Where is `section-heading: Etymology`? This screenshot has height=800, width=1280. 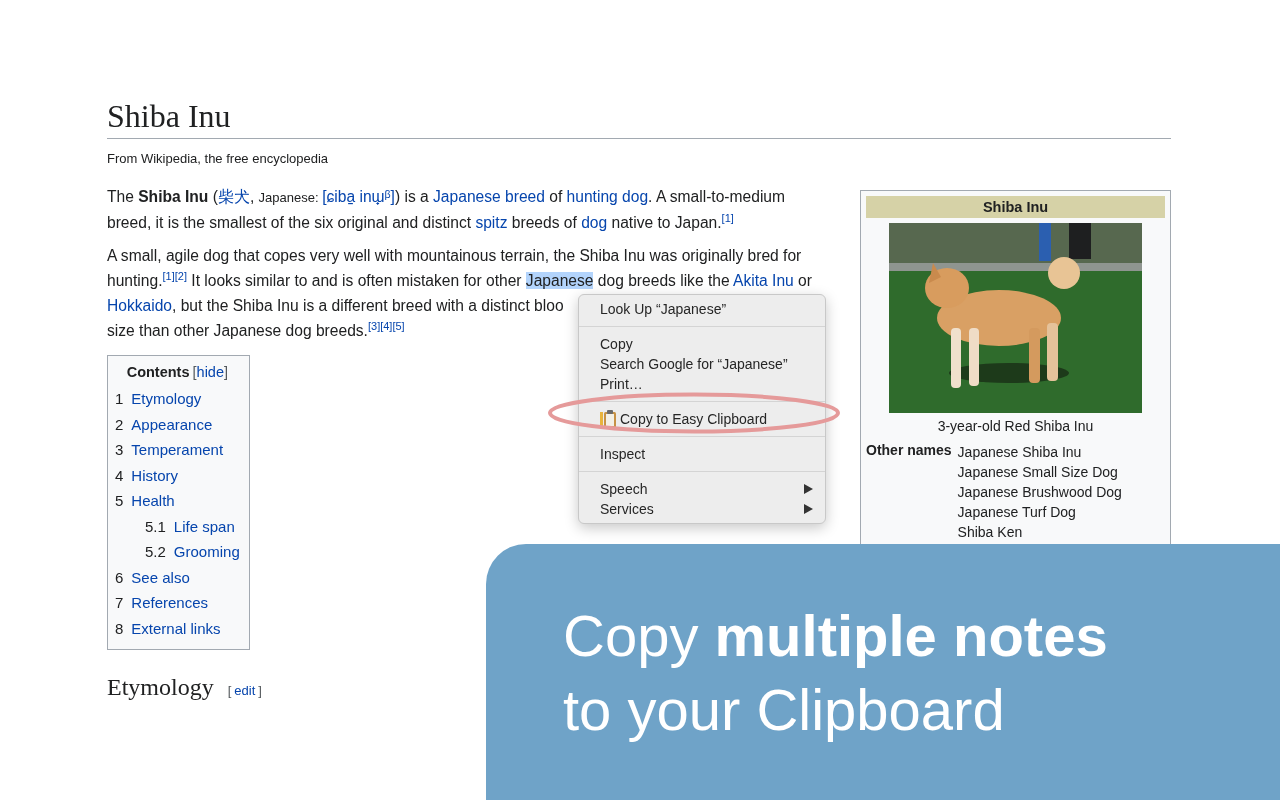
section-heading: Etymology is located at coordinates (160, 687).